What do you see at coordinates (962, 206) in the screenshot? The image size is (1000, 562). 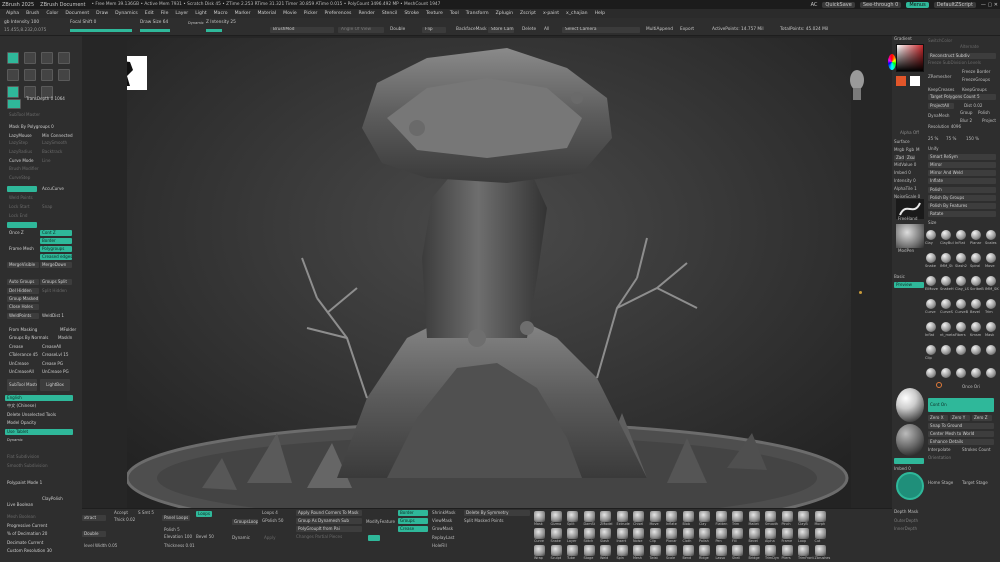 I see `polish-by-features-slider: Polish By Features` at bounding box center [962, 206].